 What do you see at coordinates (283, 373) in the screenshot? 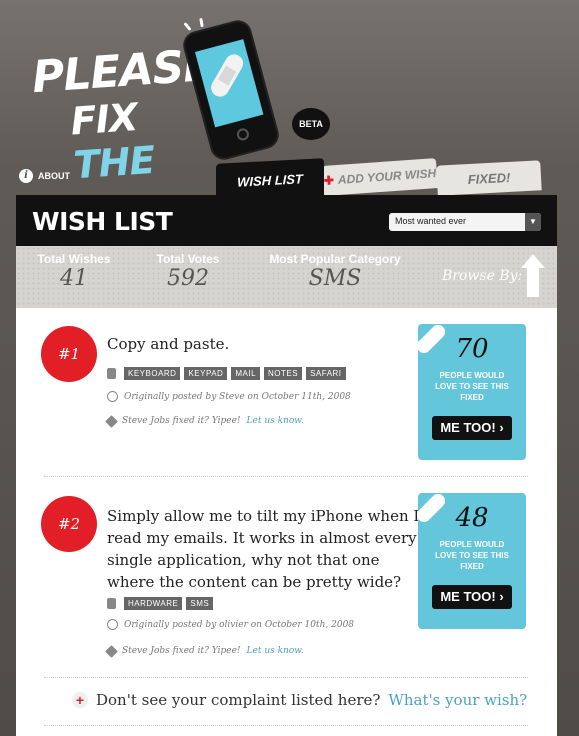
I see `tag: NOTES` at bounding box center [283, 373].